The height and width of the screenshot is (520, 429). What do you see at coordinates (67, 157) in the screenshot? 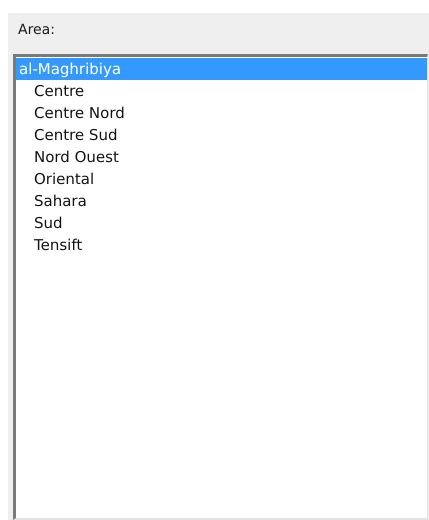
I see `list-item: Nord Ouest` at bounding box center [67, 157].